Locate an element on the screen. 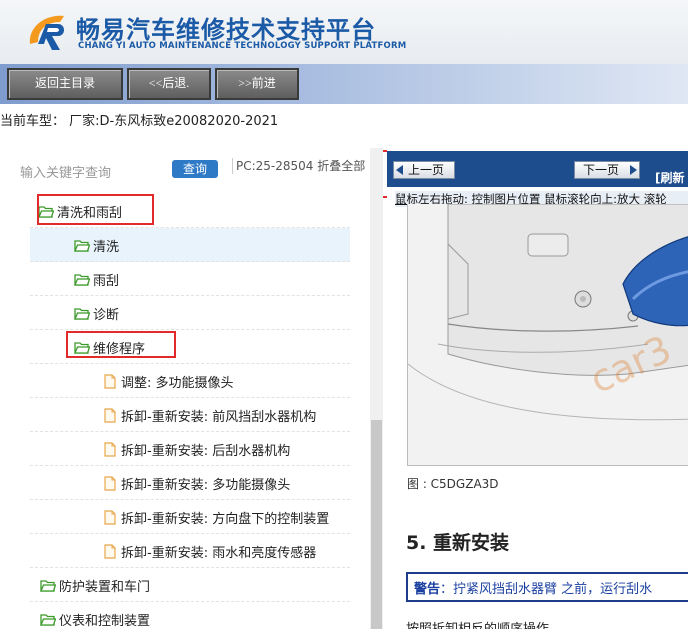 The image size is (688, 629). back-button: <<后退. is located at coordinates (169, 84).